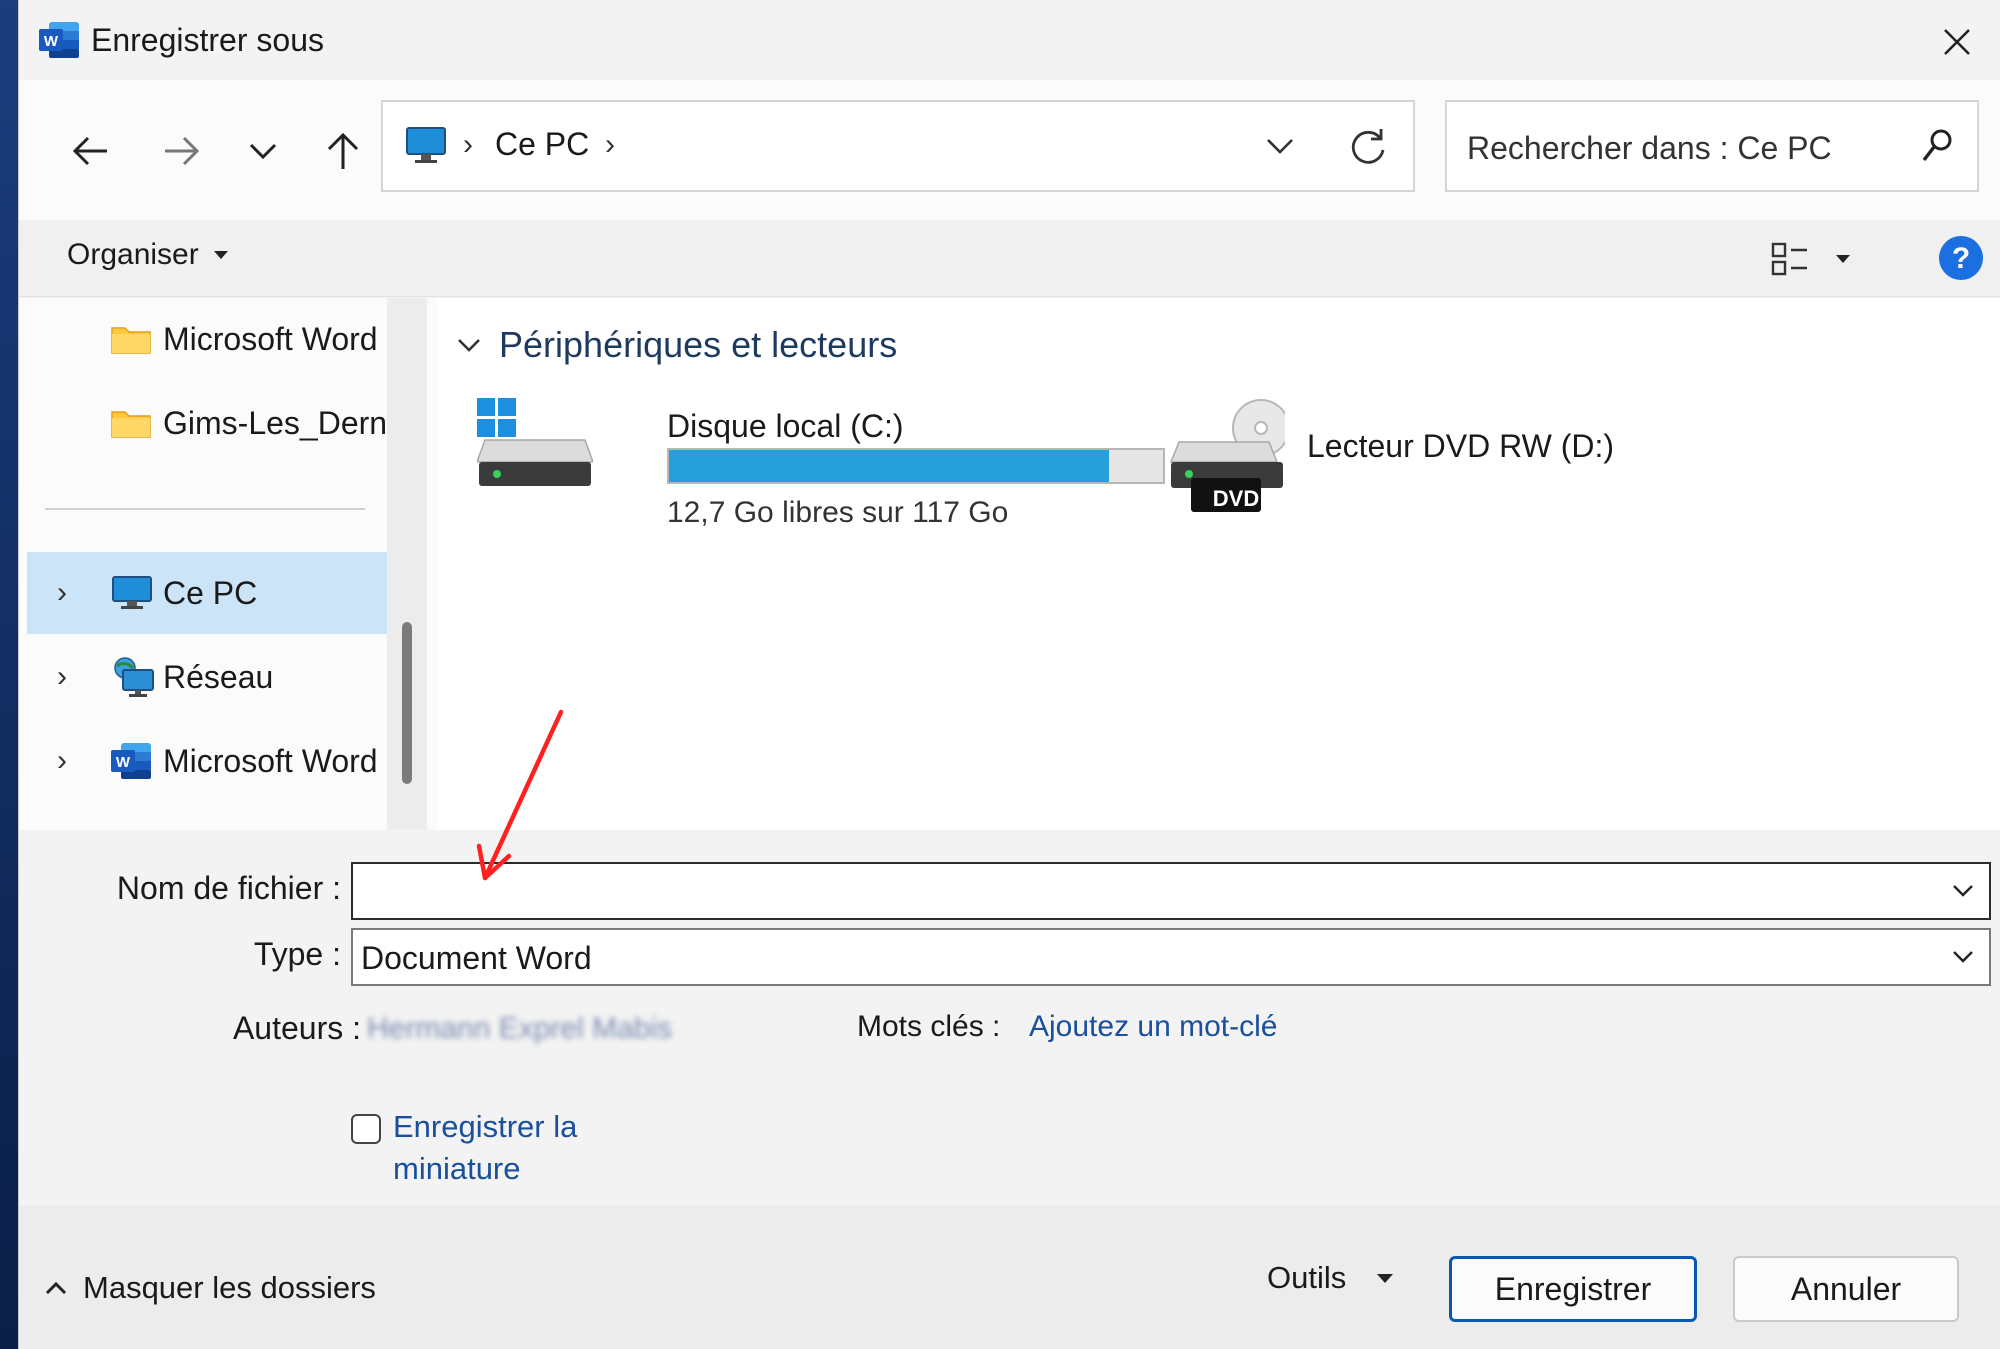 The height and width of the screenshot is (1349, 2000). I want to click on dvd-badge: DVD, so click(1236, 498).